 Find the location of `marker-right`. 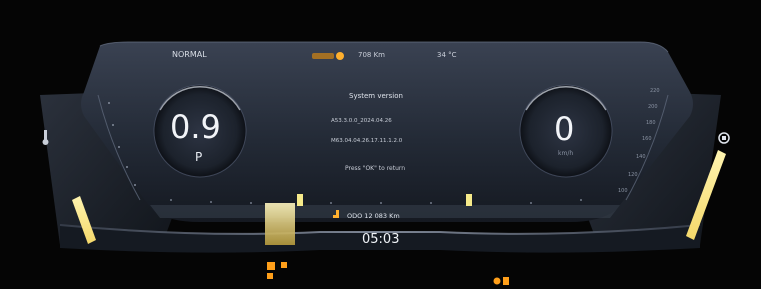

marker-right is located at coordinates (469, 200).